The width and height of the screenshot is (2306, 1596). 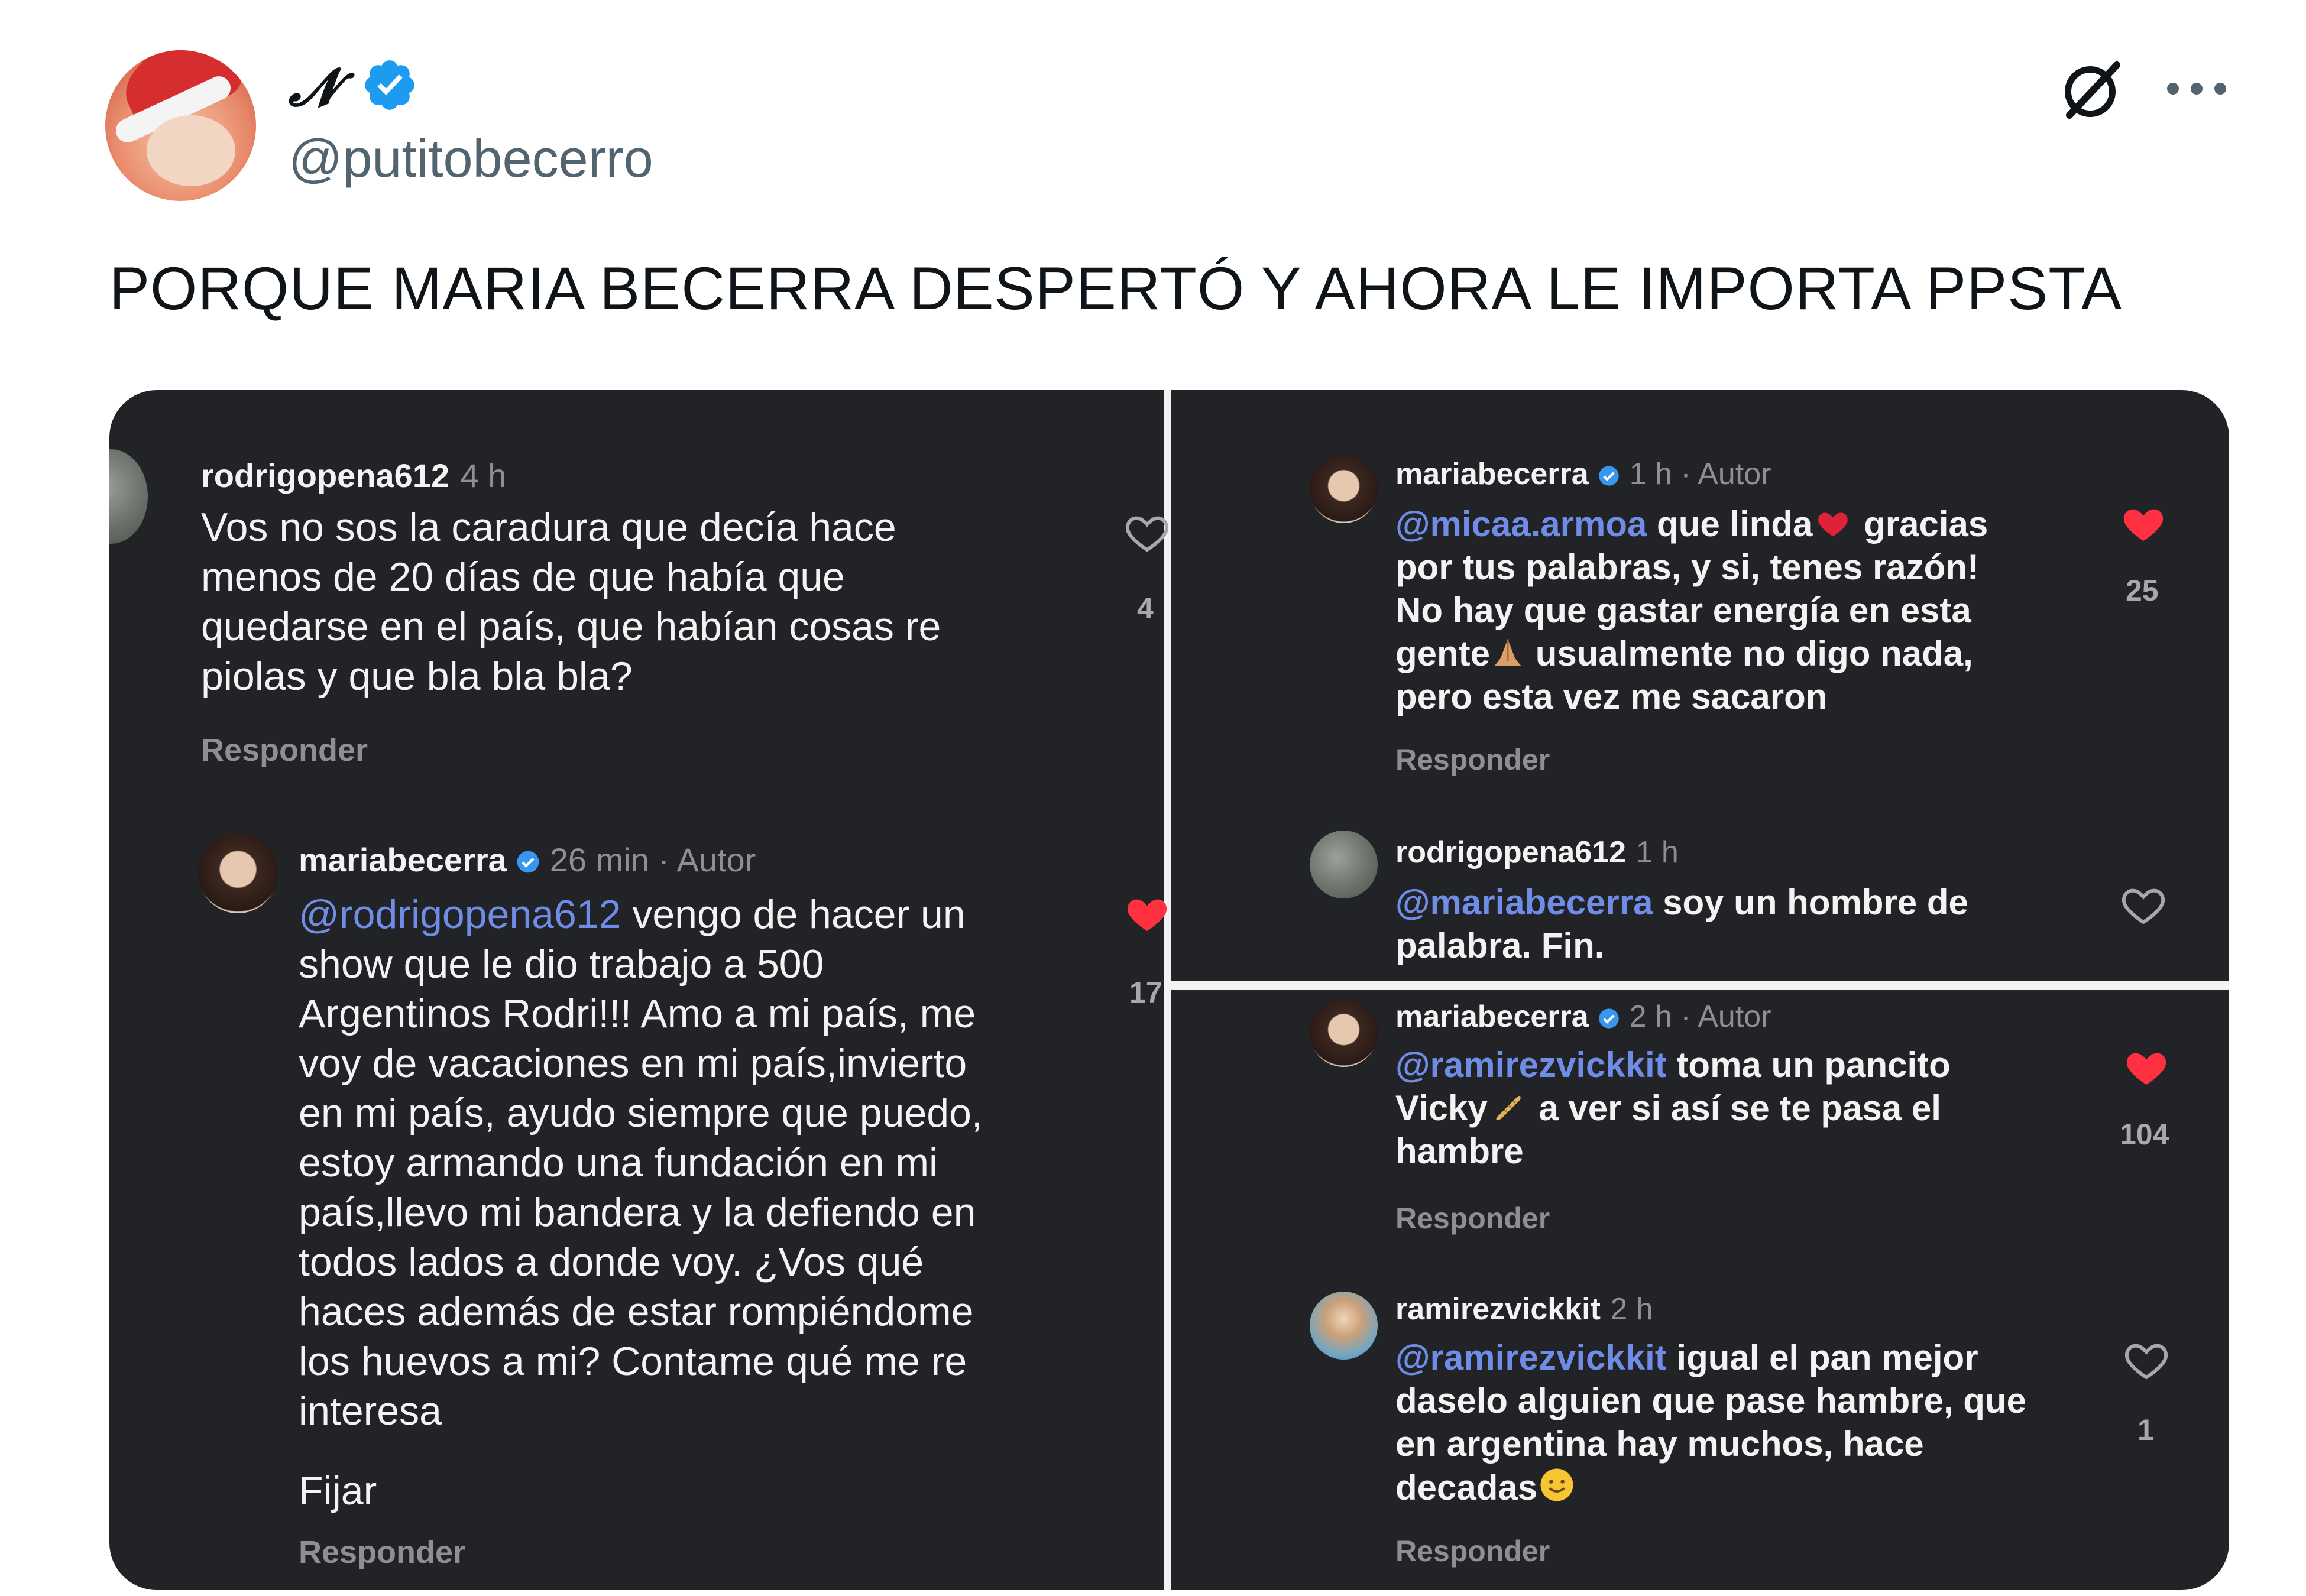 What do you see at coordinates (561, 964) in the screenshot?
I see `comment-line: show que le dio trabajo a 500` at bounding box center [561, 964].